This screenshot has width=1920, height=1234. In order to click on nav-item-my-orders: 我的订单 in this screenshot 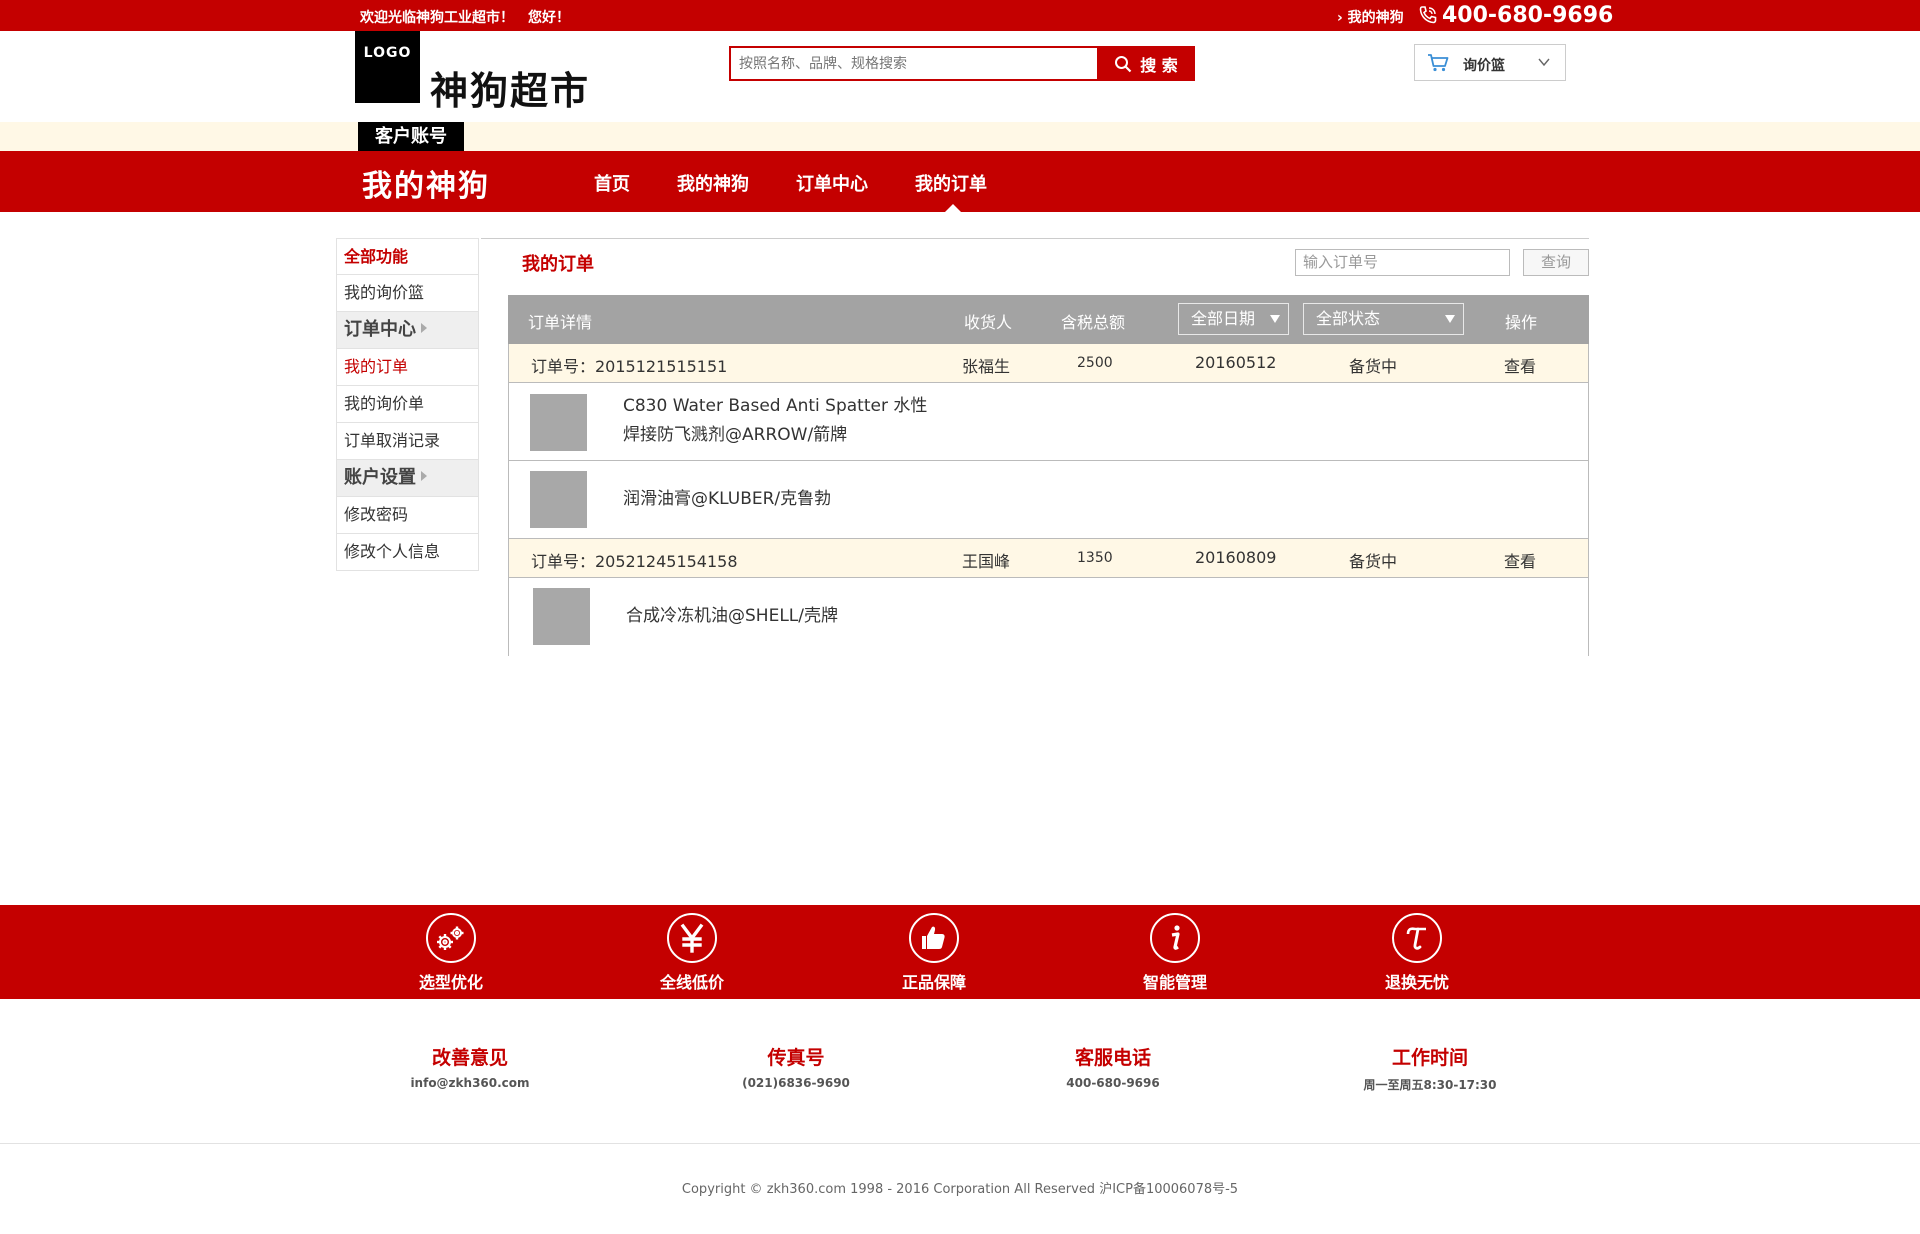, I will do `click(951, 183)`.